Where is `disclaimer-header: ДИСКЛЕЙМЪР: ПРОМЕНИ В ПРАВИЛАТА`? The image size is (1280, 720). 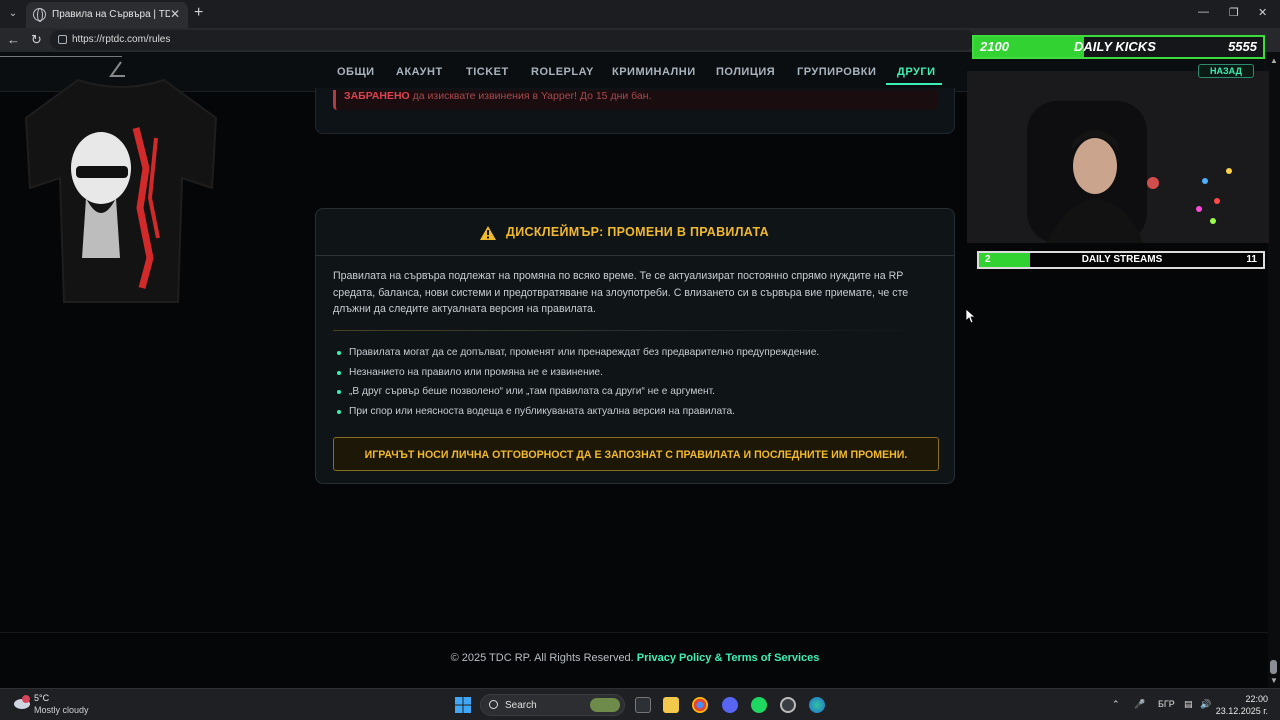 disclaimer-header: ДИСКЛЕЙМЪР: ПРОМЕНИ В ПРАВИЛАТА is located at coordinates (635, 232).